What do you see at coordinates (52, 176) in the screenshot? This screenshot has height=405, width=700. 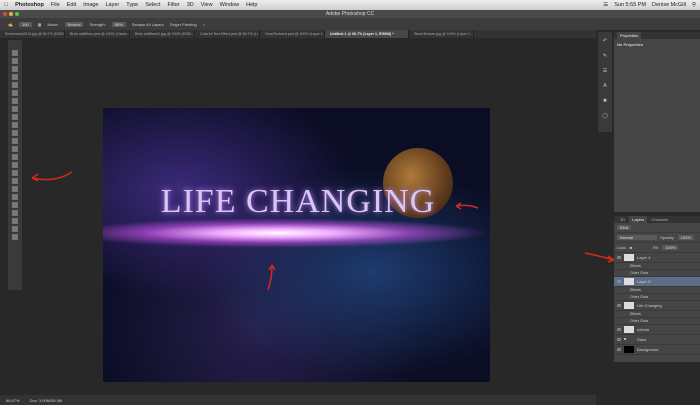 I see `arrow-toolbar` at bounding box center [52, 176].